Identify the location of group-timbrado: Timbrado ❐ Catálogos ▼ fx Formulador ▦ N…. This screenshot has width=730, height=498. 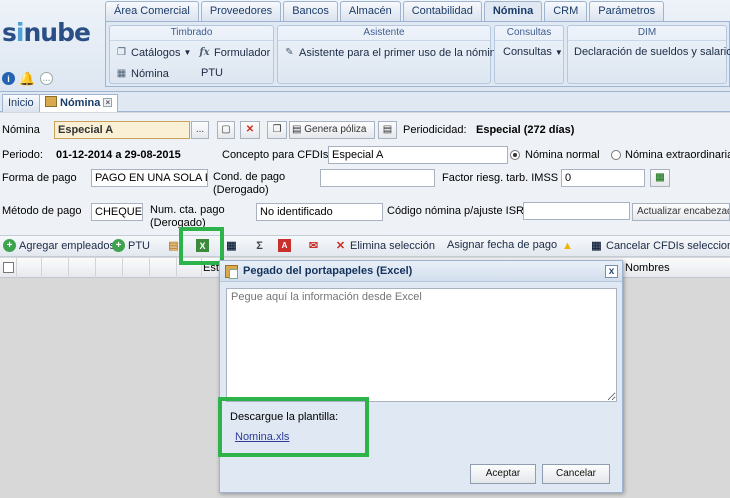
(191, 54).